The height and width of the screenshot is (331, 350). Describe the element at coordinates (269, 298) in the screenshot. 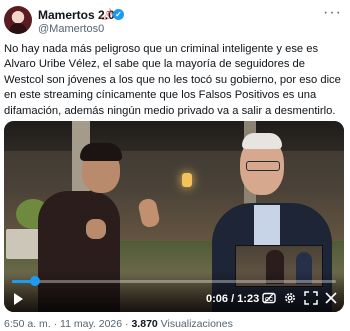

I see `cc-icon: CC` at that location.